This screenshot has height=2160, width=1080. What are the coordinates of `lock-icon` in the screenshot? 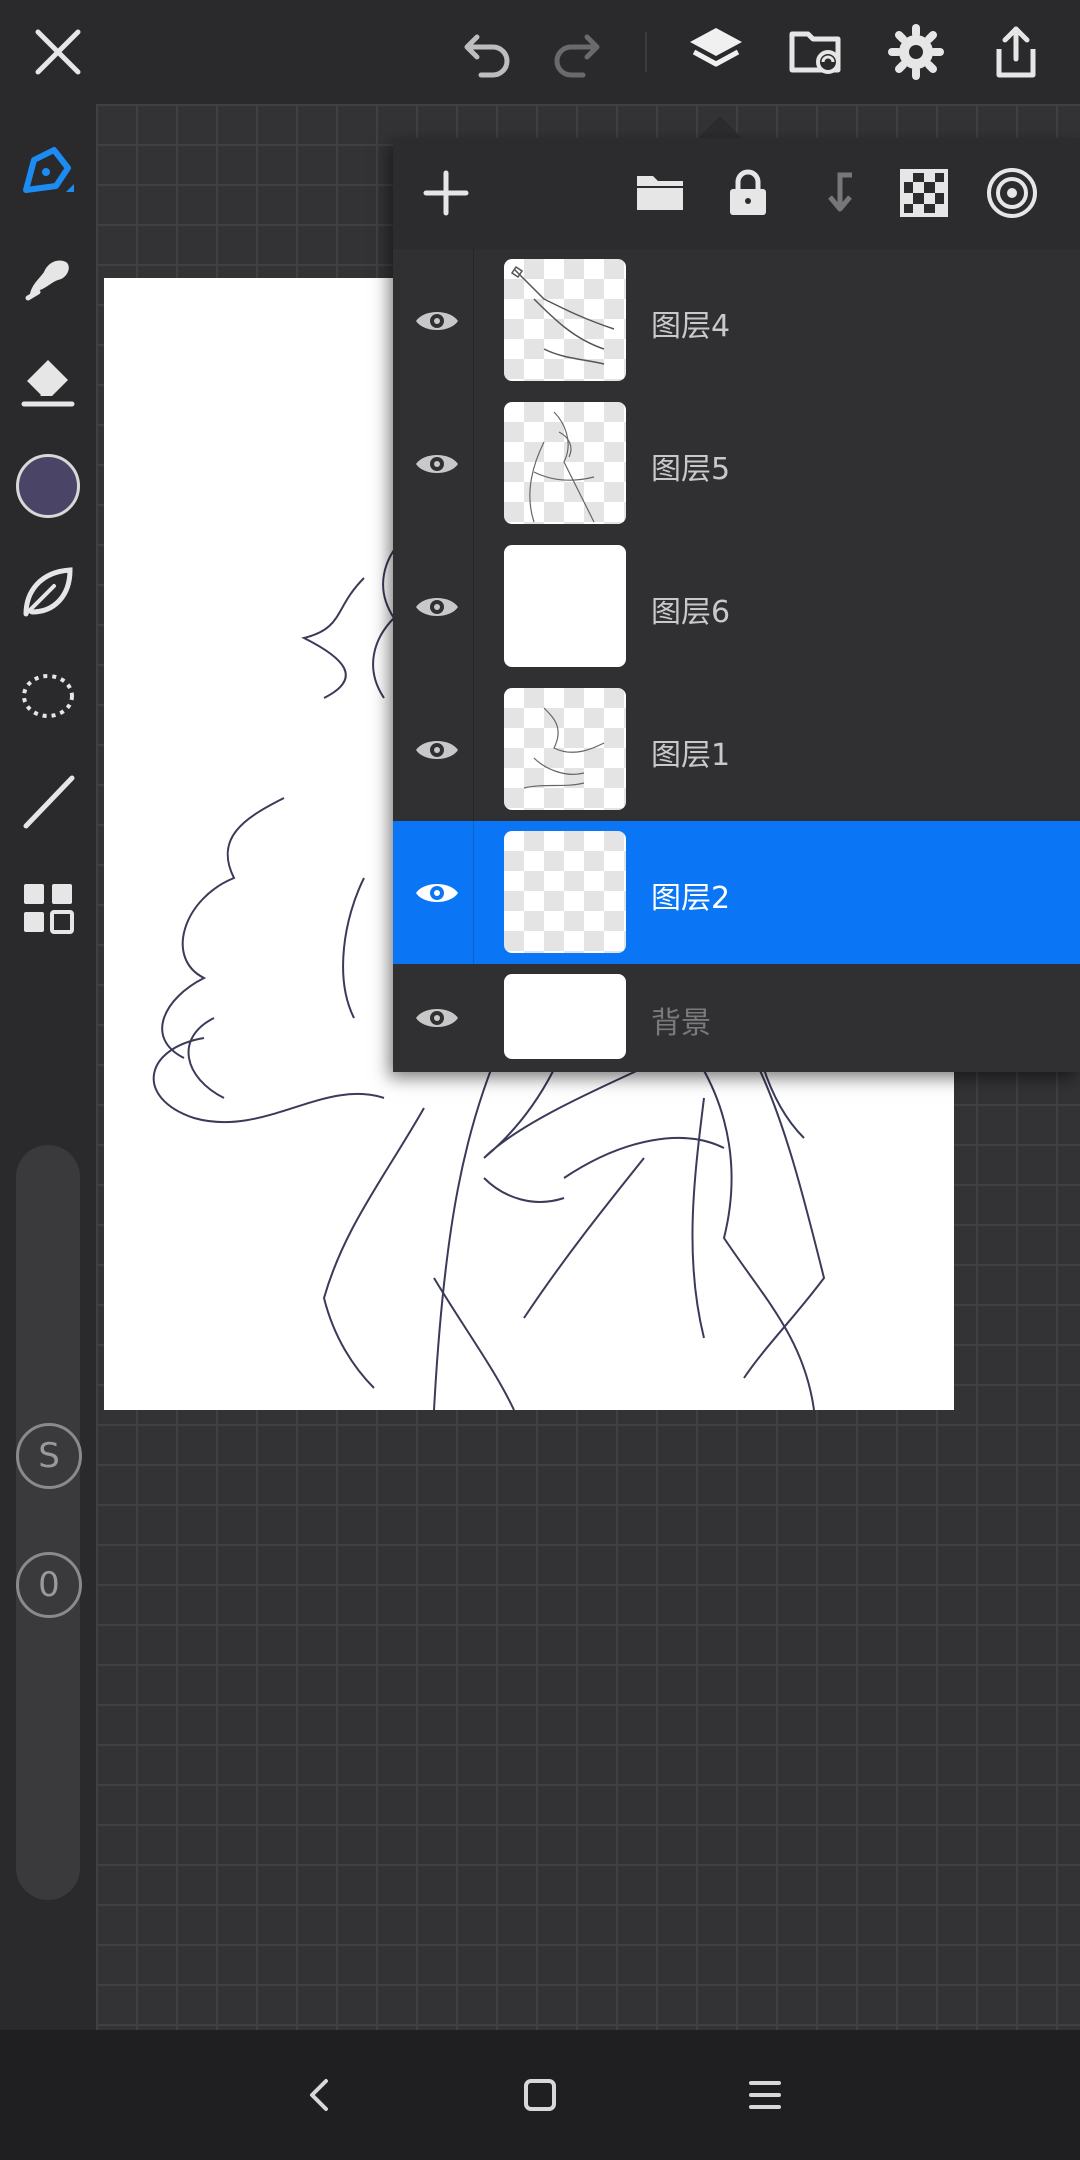 It's located at (748, 193).